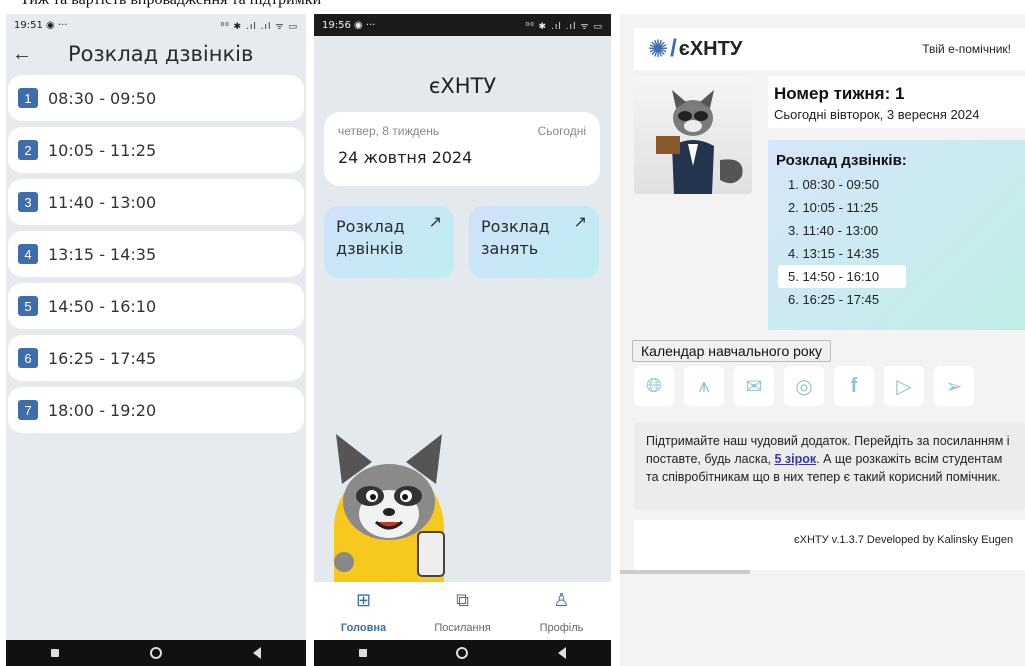 This screenshot has height=666, width=1025. I want to click on list-item: 6 16:25 - 17:45, so click(156, 358).